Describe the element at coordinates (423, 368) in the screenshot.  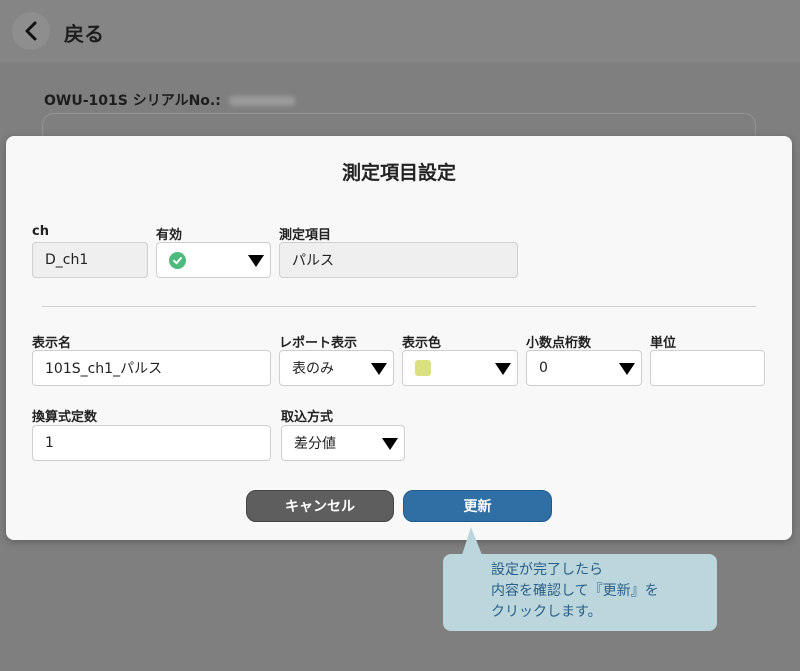
I see `color-swatch` at that location.